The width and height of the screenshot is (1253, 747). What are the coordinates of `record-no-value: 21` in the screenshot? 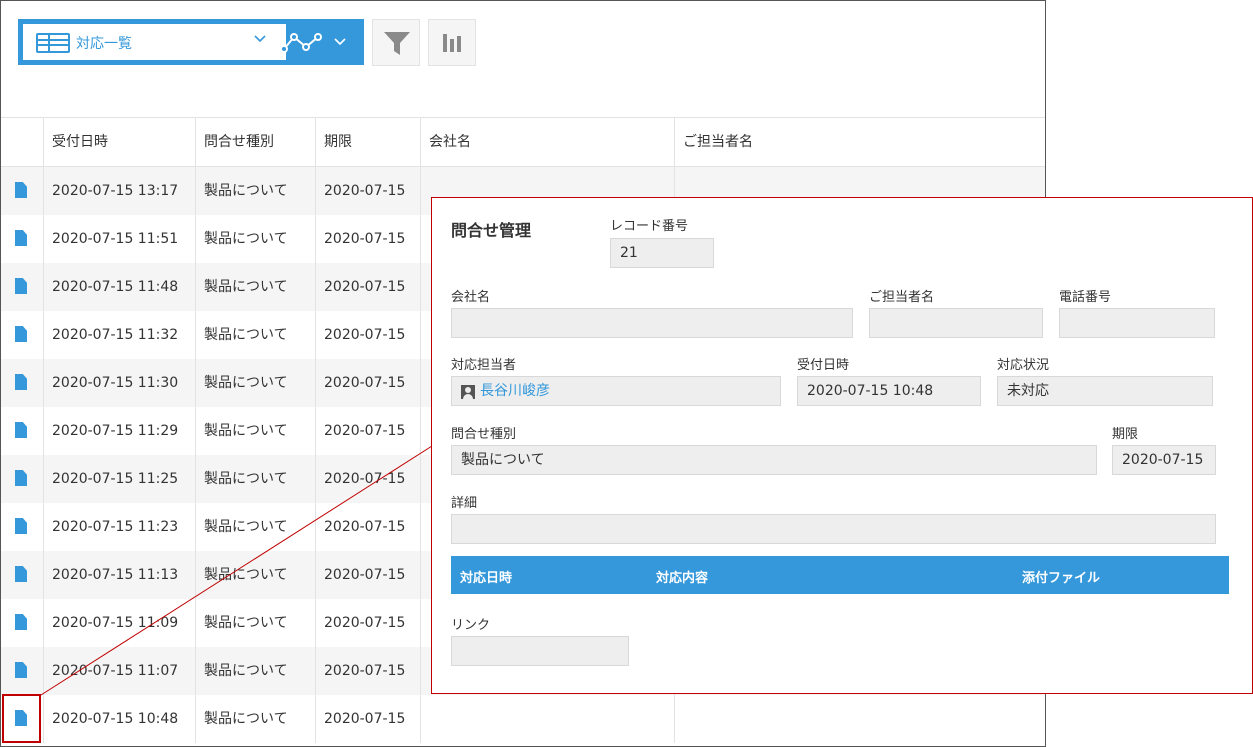 It's located at (662, 253).